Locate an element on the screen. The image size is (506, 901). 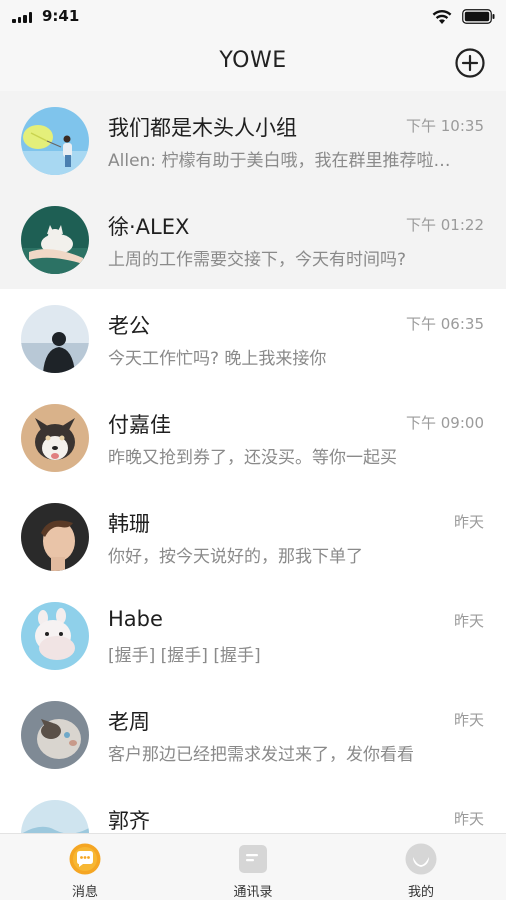
chat-name: 老周 is located at coordinates (129, 722).